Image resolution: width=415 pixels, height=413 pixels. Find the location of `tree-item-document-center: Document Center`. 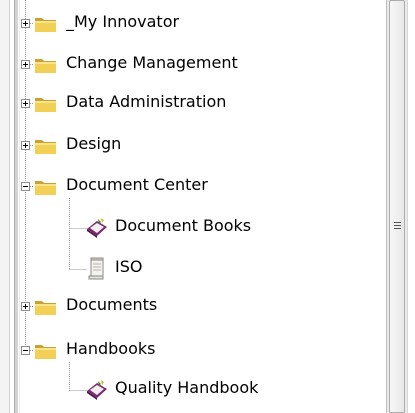

tree-item-document-center: Document Center is located at coordinates (196, 187).